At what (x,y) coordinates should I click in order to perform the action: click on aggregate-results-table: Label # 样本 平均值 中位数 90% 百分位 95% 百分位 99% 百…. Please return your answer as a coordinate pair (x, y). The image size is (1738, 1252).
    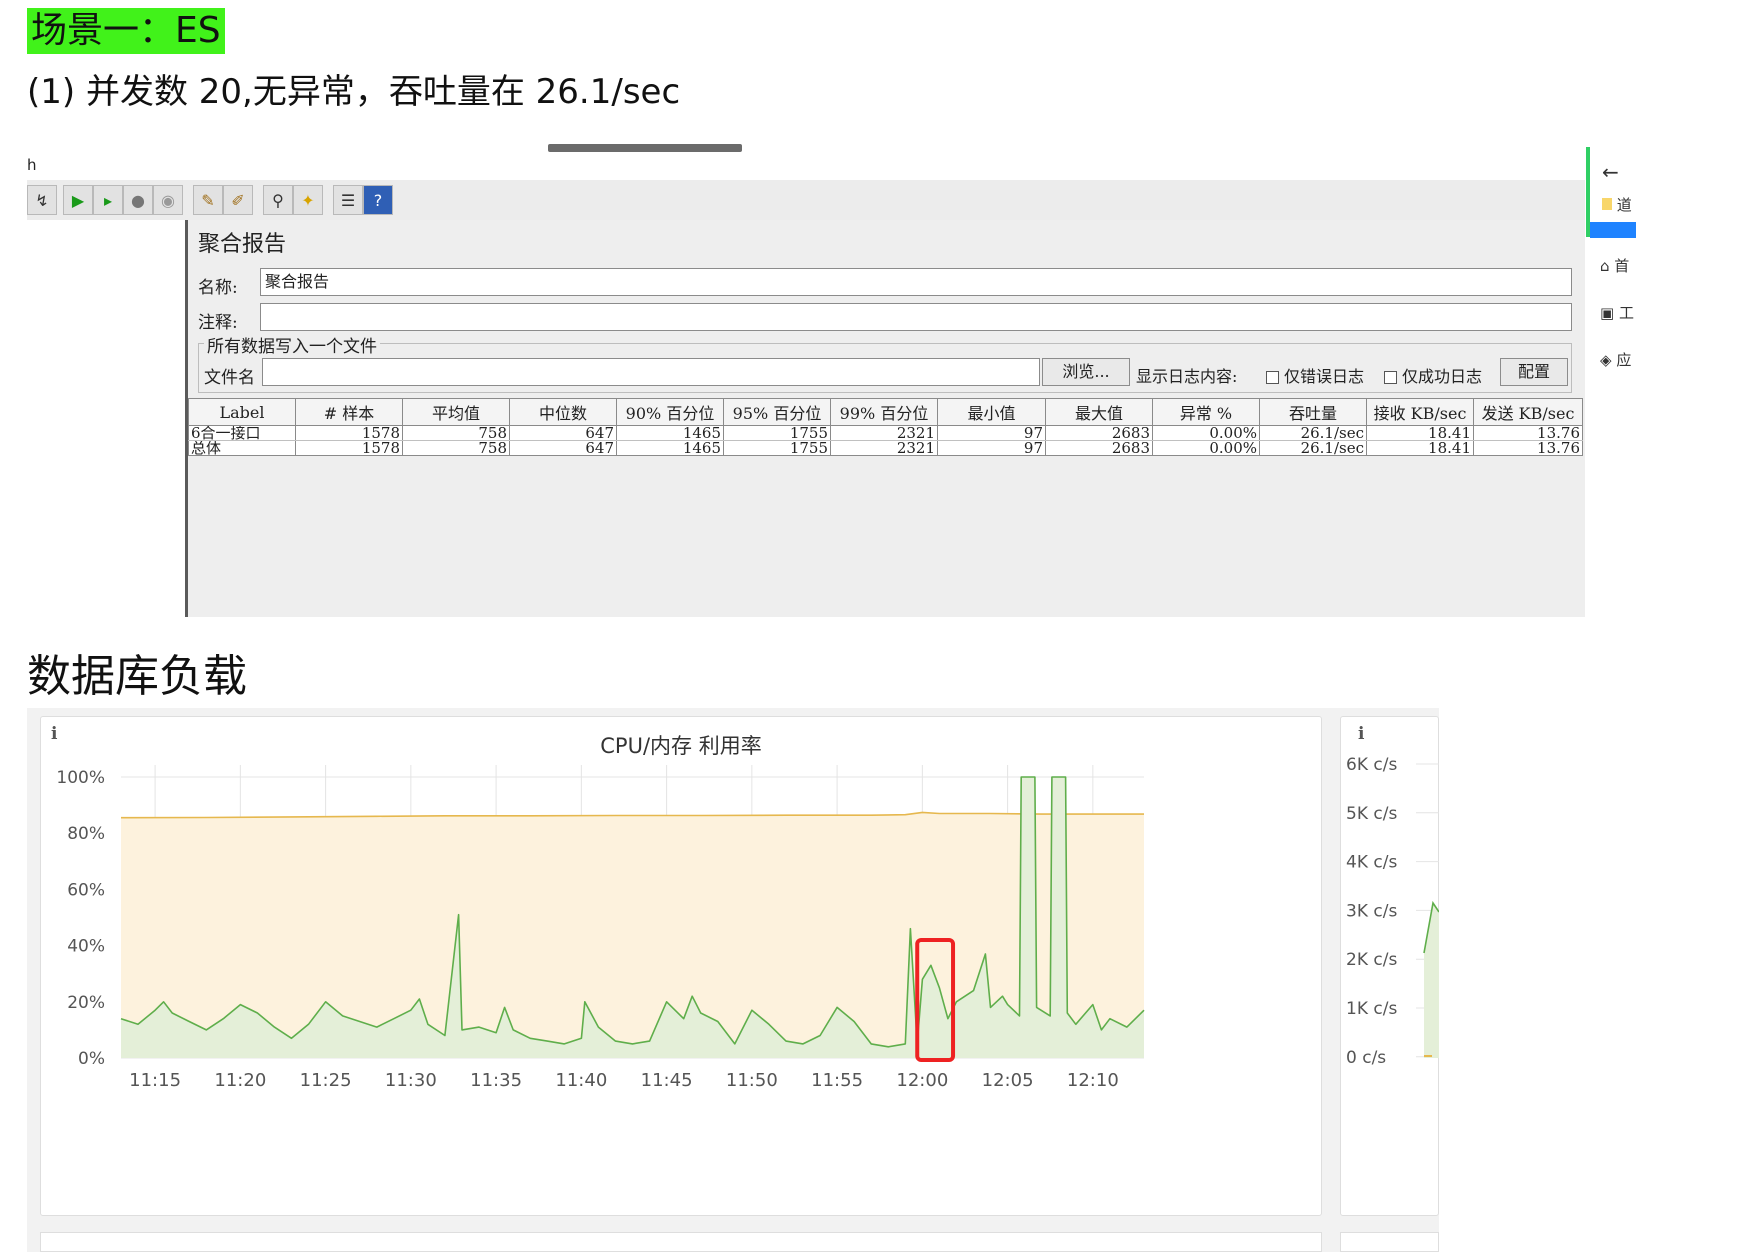
    Looking at the image, I should click on (885, 427).